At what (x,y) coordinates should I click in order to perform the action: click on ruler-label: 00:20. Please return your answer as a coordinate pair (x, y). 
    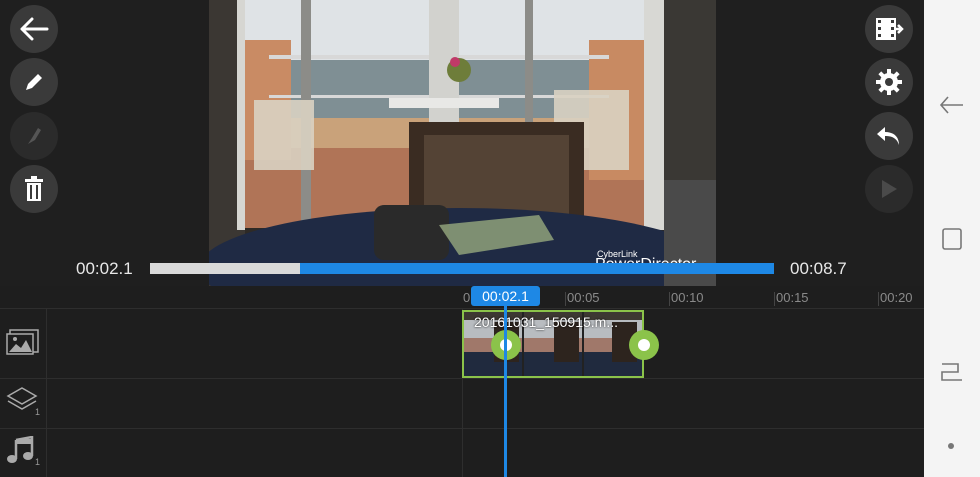
    Looking at the image, I should click on (896, 297).